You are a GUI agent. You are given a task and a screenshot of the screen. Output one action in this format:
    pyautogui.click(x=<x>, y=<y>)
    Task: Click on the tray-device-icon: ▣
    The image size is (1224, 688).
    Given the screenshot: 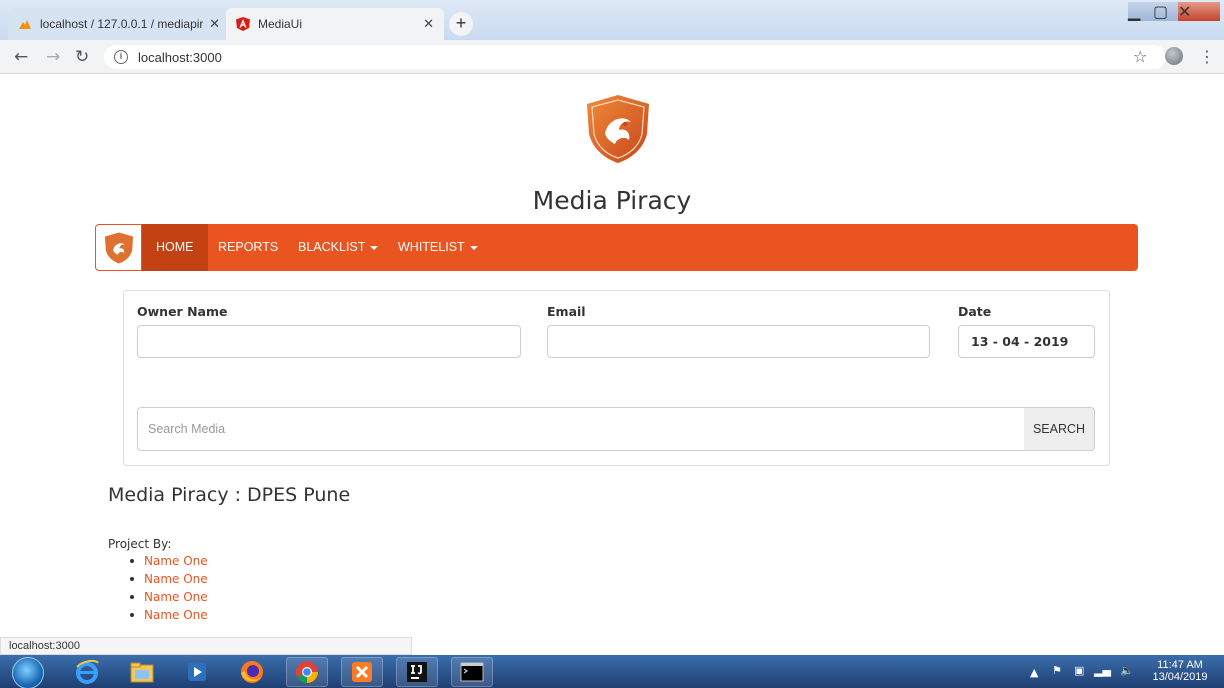 What is the action you would take?
    pyautogui.click(x=1079, y=670)
    